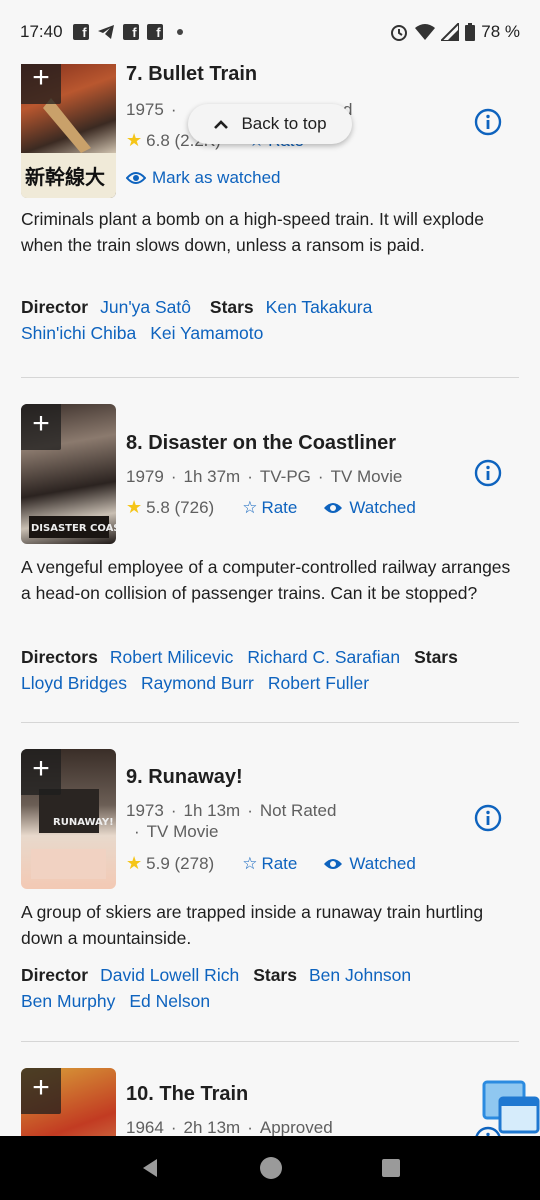 The image size is (540, 1200). Describe the element at coordinates (68, 1102) in the screenshot. I see `poster-image: +` at that location.